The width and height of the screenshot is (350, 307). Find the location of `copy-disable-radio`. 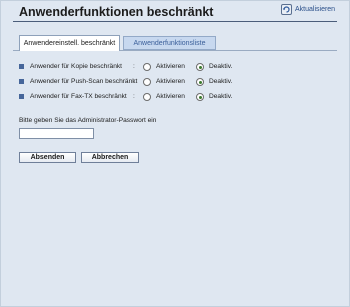

copy-disable-radio is located at coordinates (200, 67).